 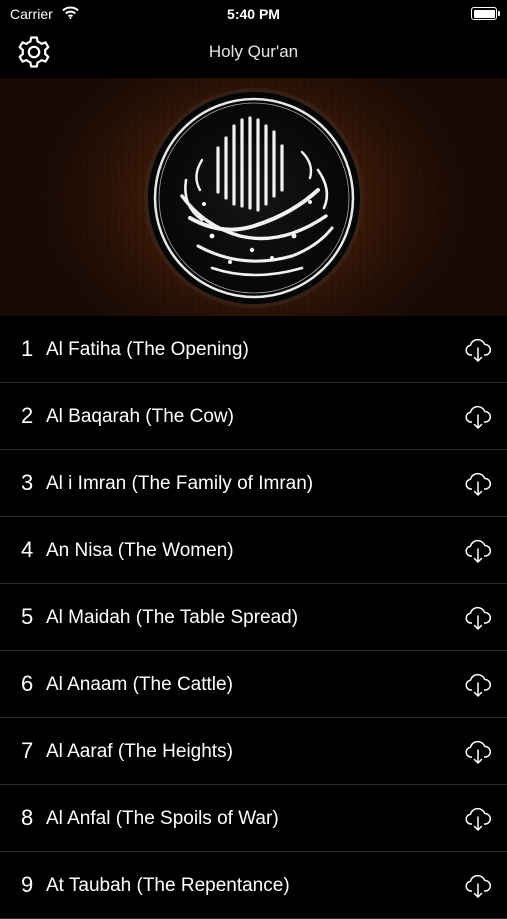 What do you see at coordinates (253, 349) in the screenshot?
I see `surah-row: 1 Al Fatiha (The Opening)` at bounding box center [253, 349].